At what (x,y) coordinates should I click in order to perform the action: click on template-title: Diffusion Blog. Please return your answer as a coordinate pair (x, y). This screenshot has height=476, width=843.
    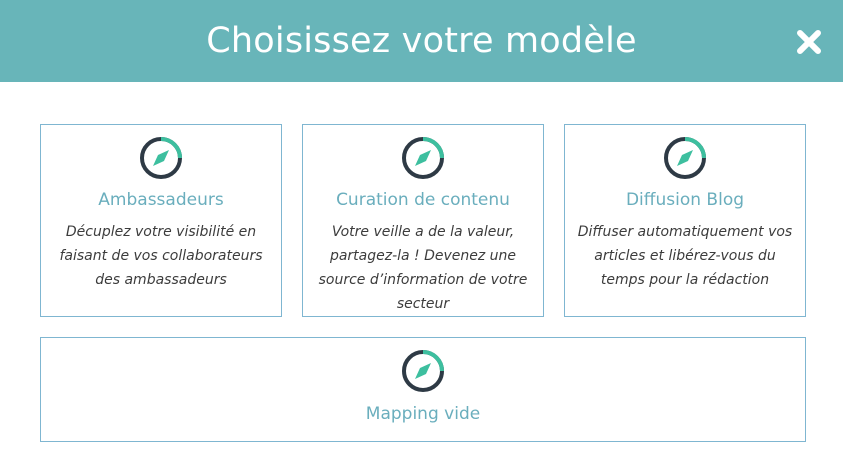
    Looking at the image, I should click on (685, 200).